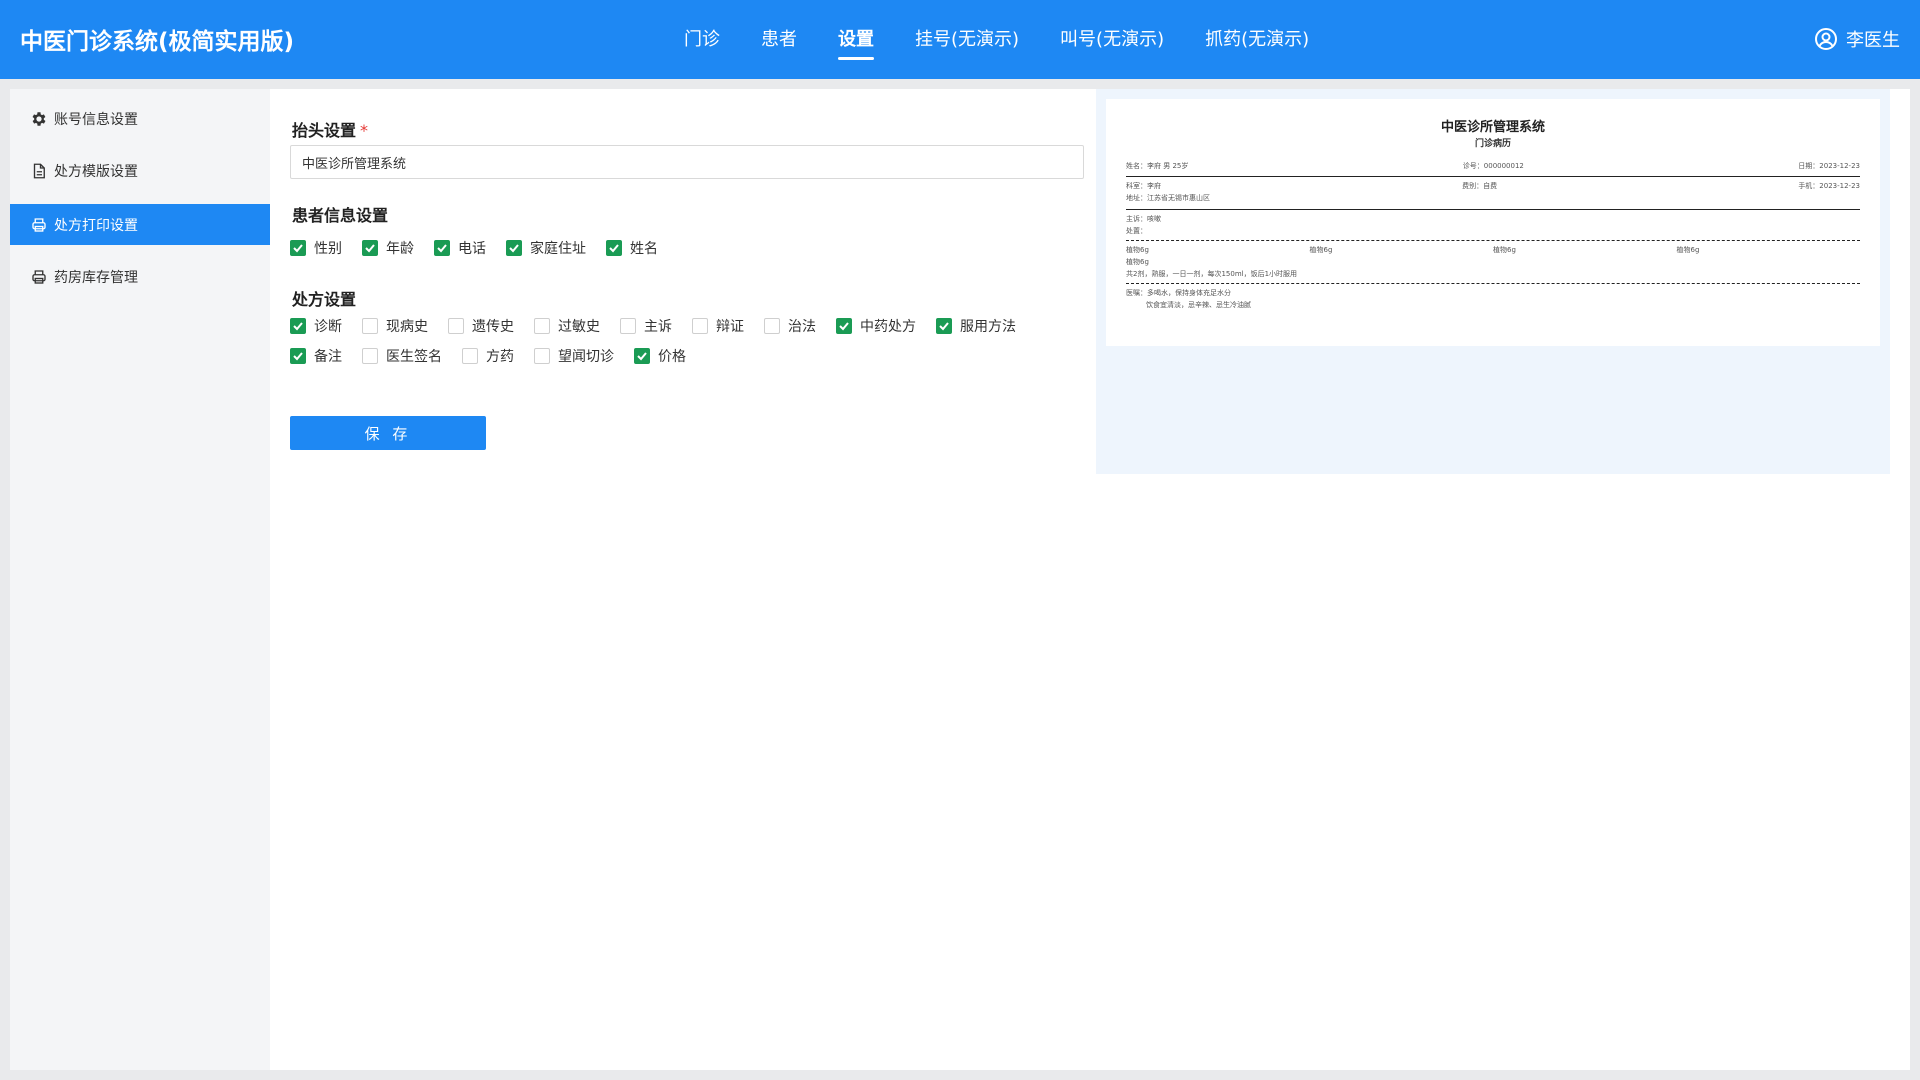 The width and height of the screenshot is (1920, 1080). Describe the element at coordinates (316, 326) in the screenshot. I see `checkbox-diagnosis: 诊断` at that location.